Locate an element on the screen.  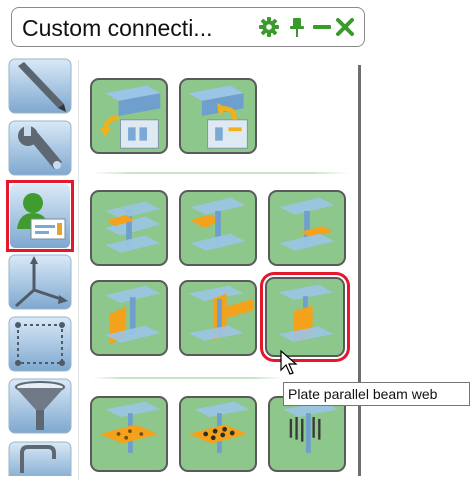
pencil-icon is located at coordinates (40, 86).